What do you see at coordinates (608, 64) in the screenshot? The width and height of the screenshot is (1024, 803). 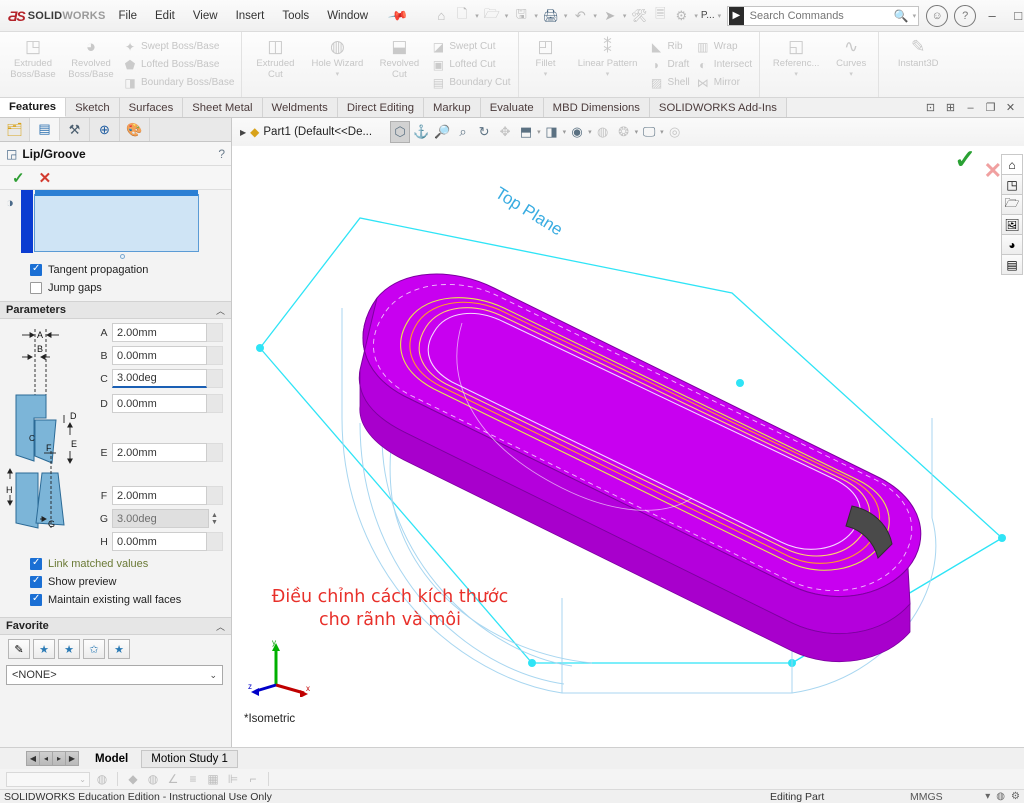 I see `linear-pattern-button: ⁑ Linear Pattern ▾` at bounding box center [608, 64].